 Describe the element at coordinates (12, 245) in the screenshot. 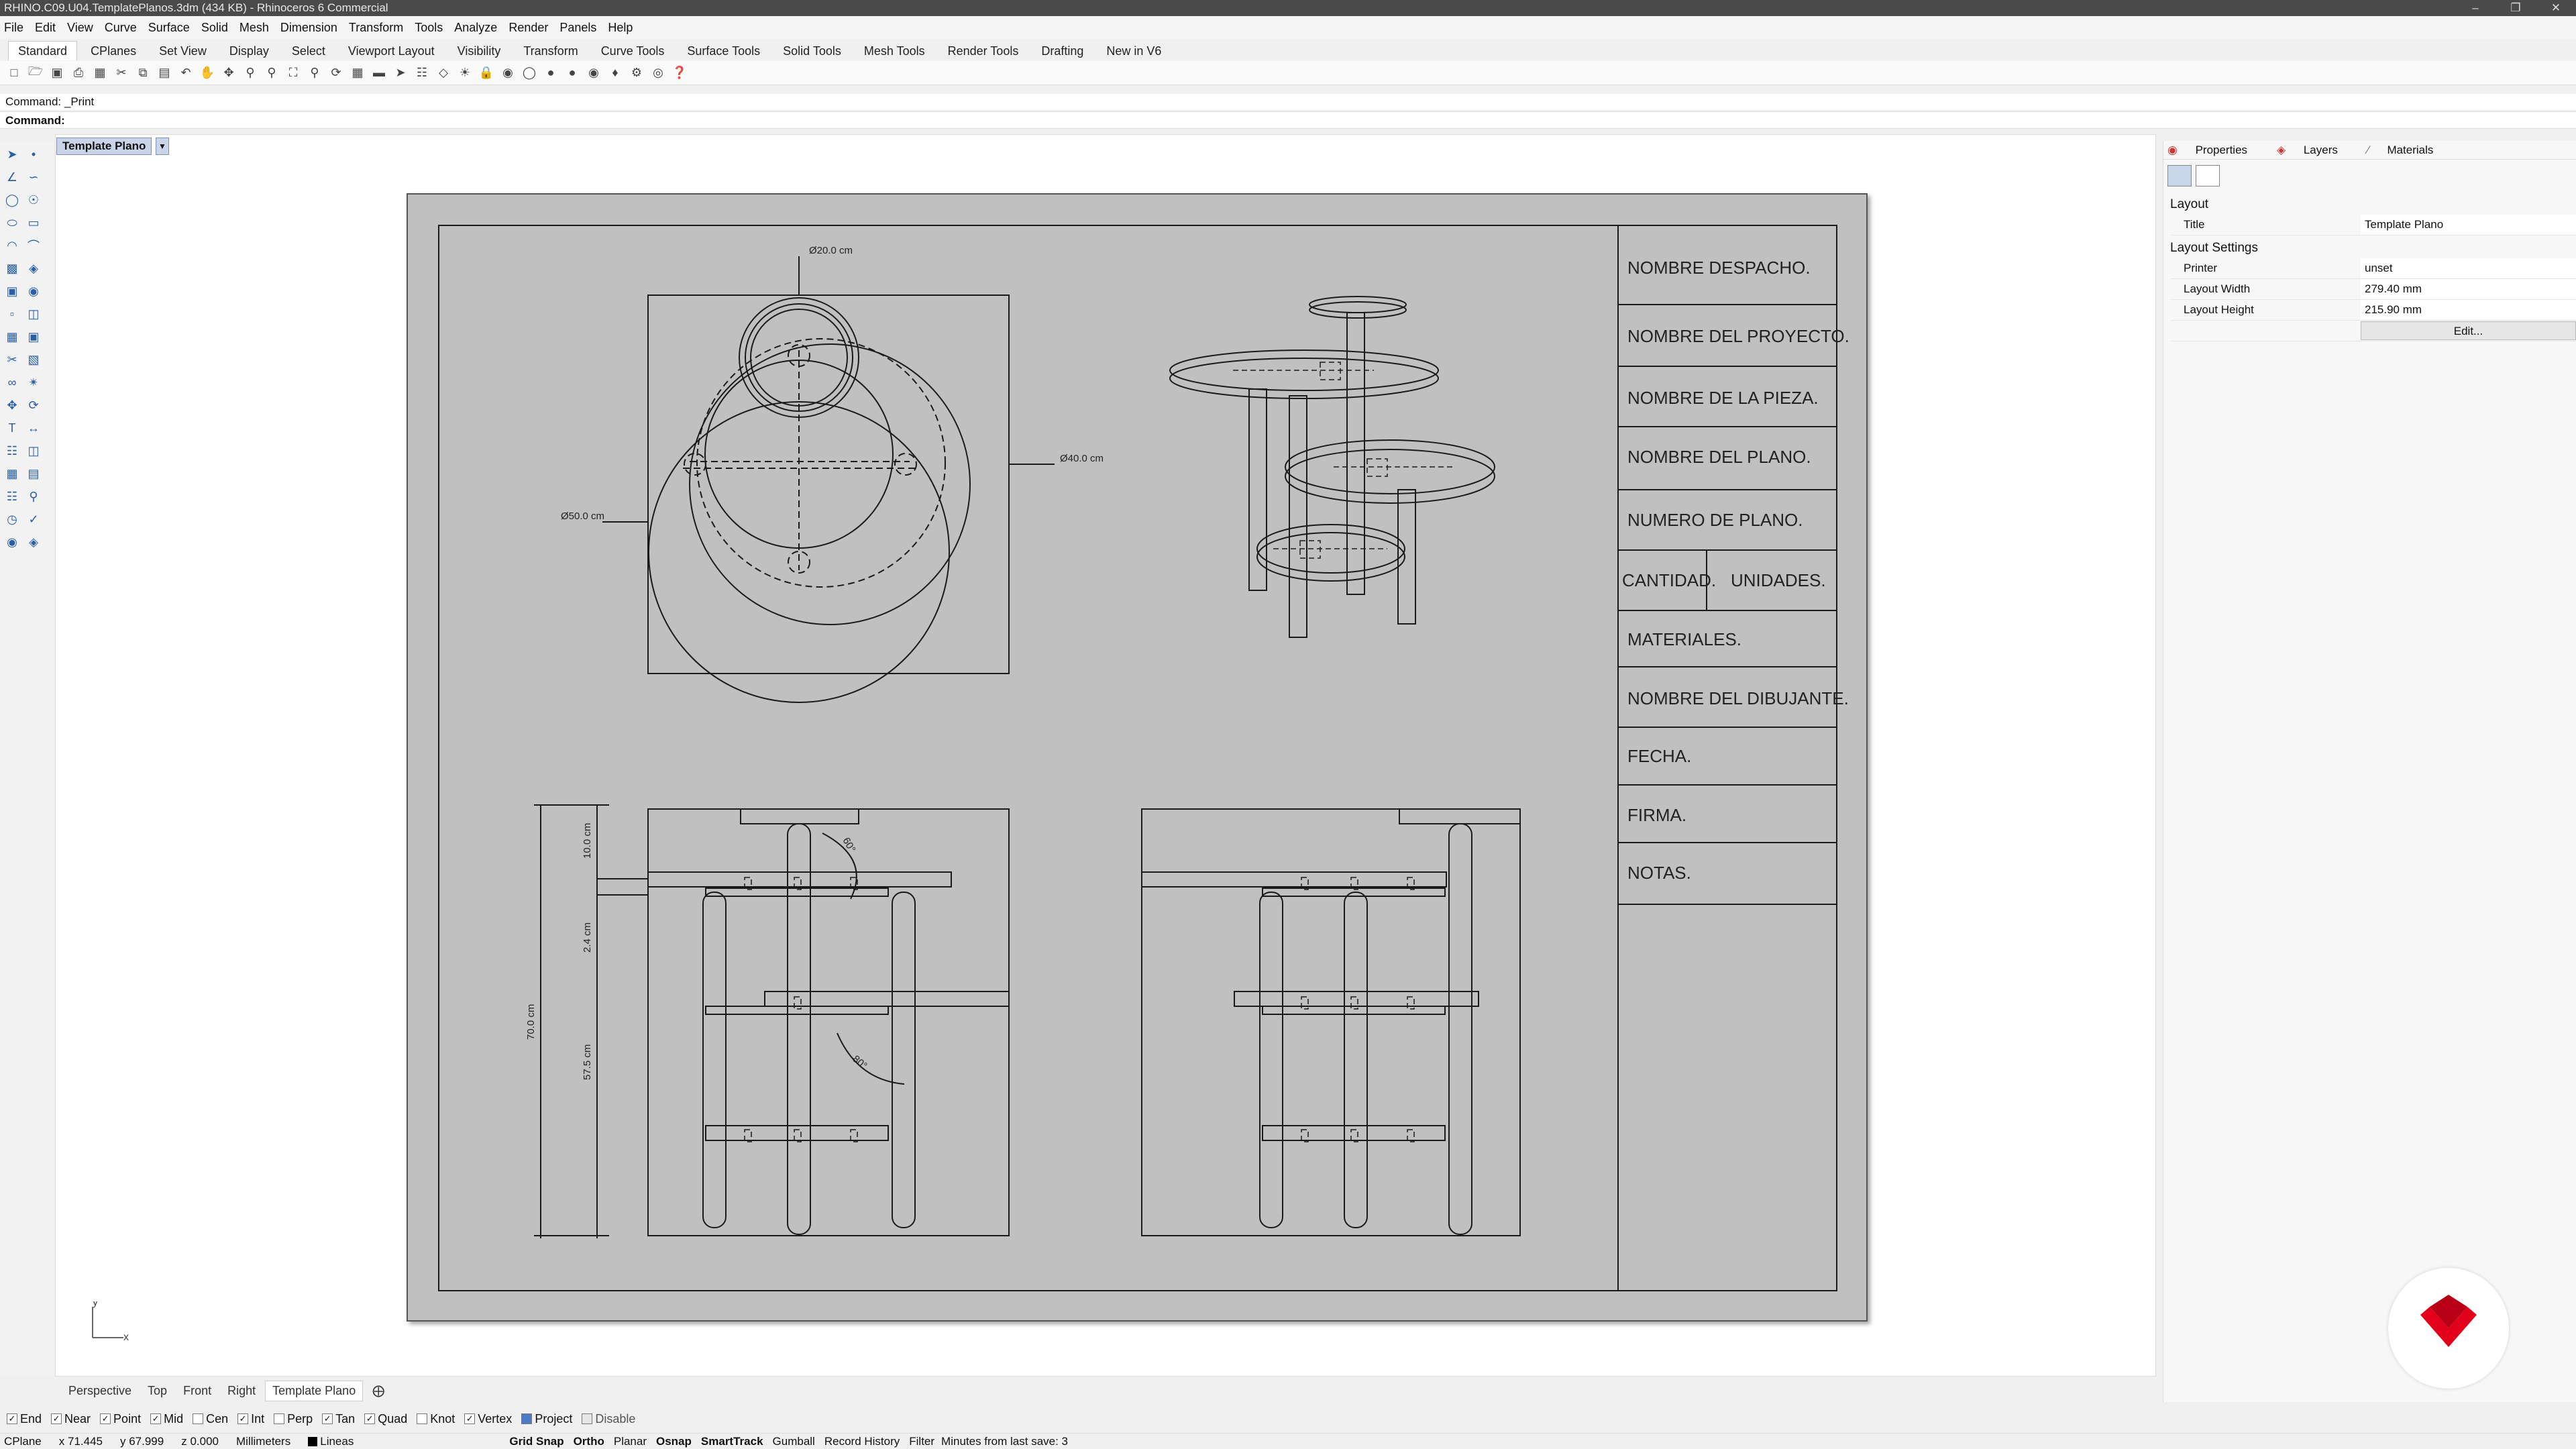

I see `arc-icon: ◠` at that location.